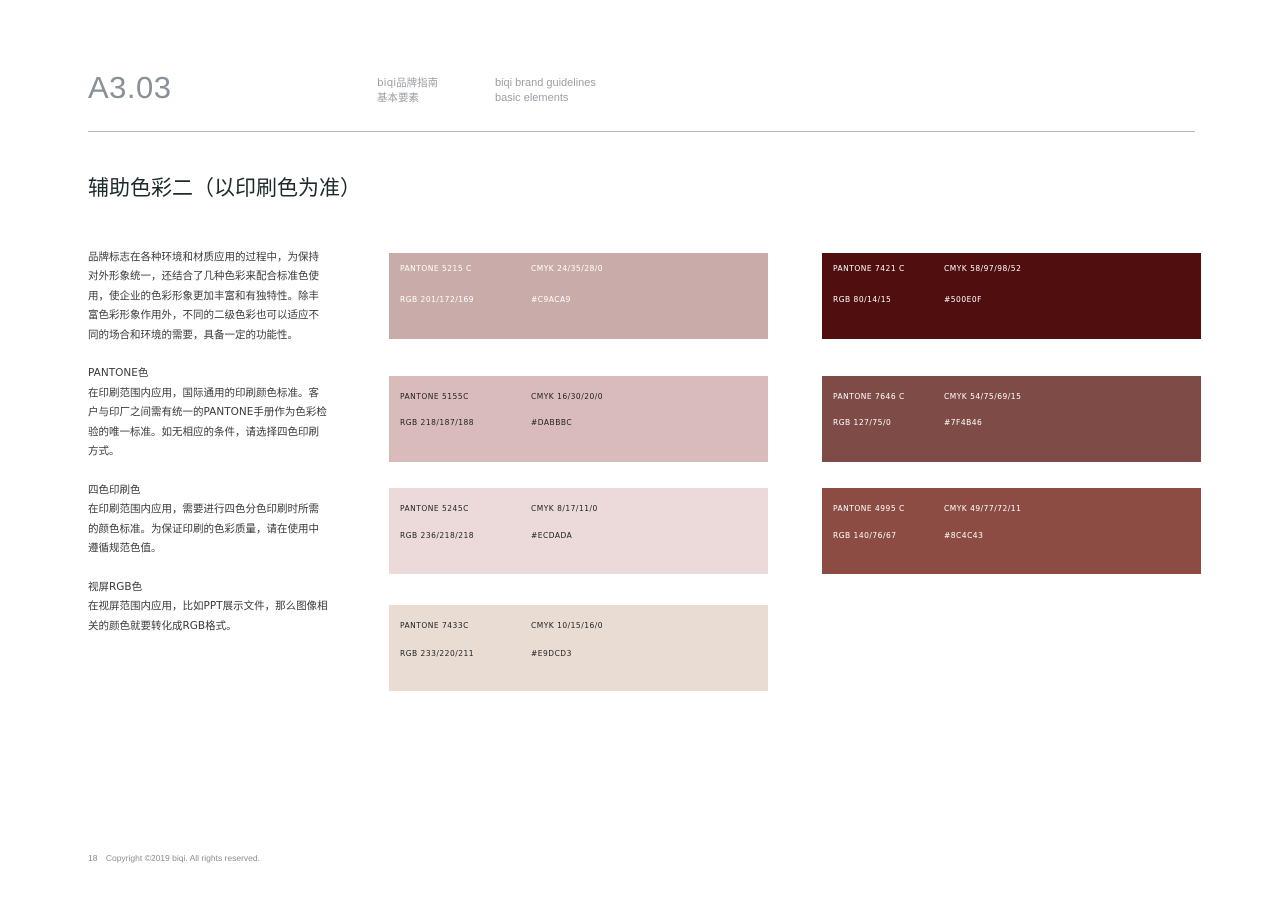 The height and width of the screenshot is (905, 1280). Describe the element at coordinates (865, 535) in the screenshot. I see `swatch-rgb: RGB 140/76/67` at that location.